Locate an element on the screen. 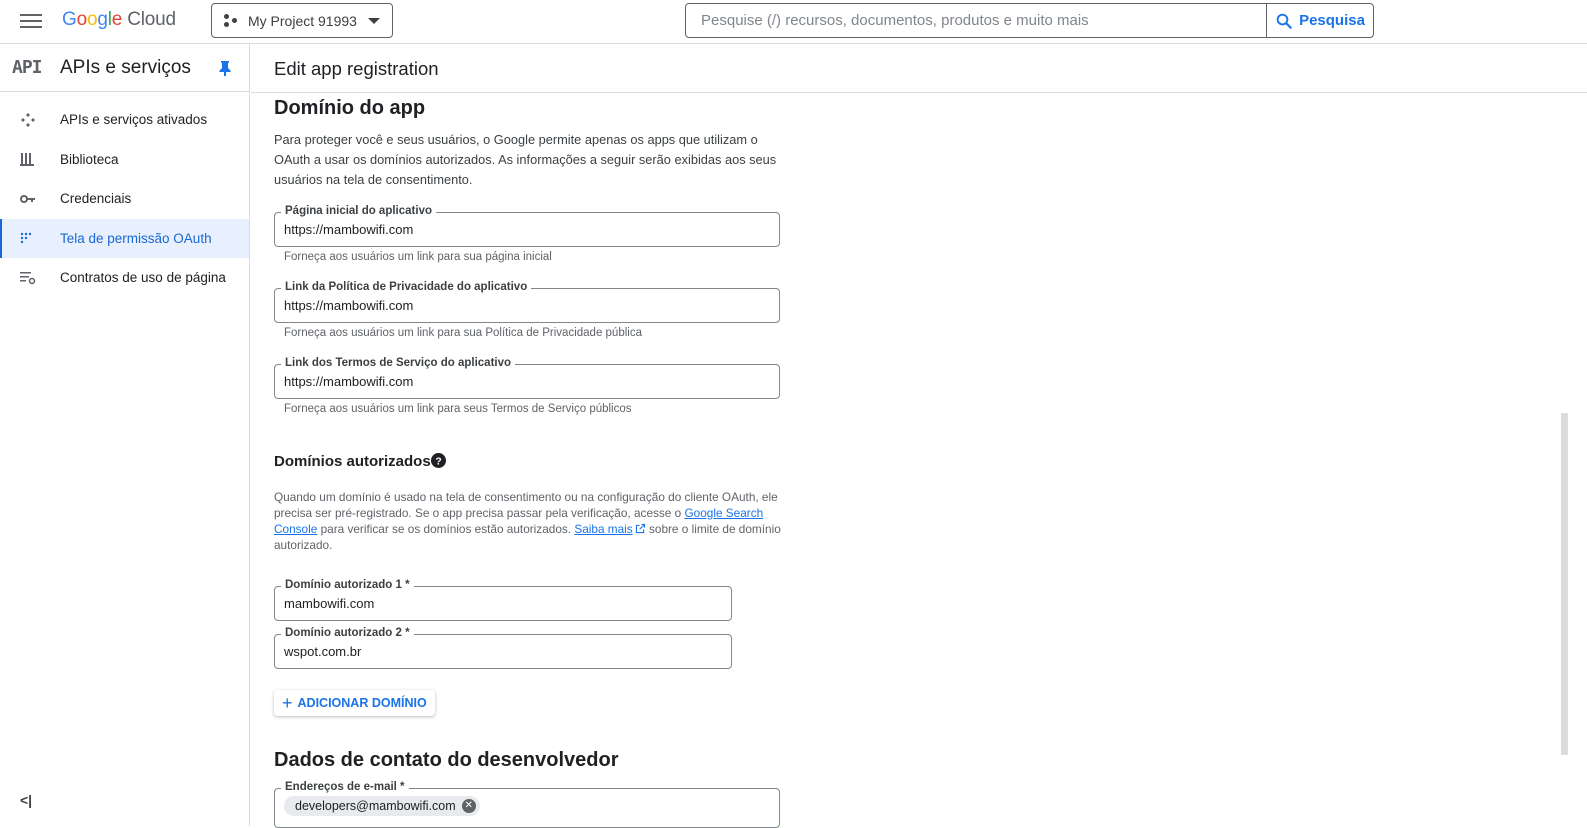 The height and width of the screenshot is (828, 1587). apis-icon is located at coordinates (40, 120).